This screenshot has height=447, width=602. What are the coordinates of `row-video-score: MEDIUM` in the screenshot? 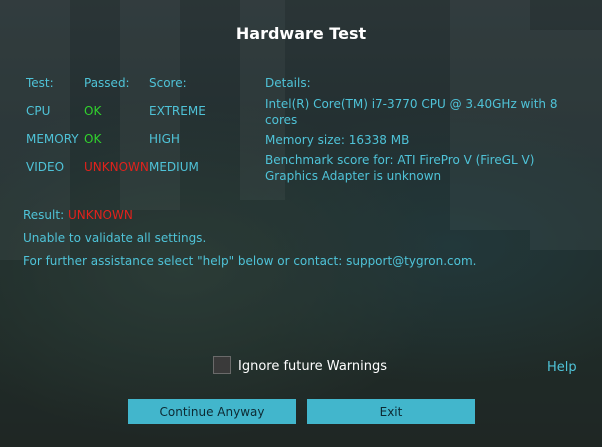 It's located at (174, 167).